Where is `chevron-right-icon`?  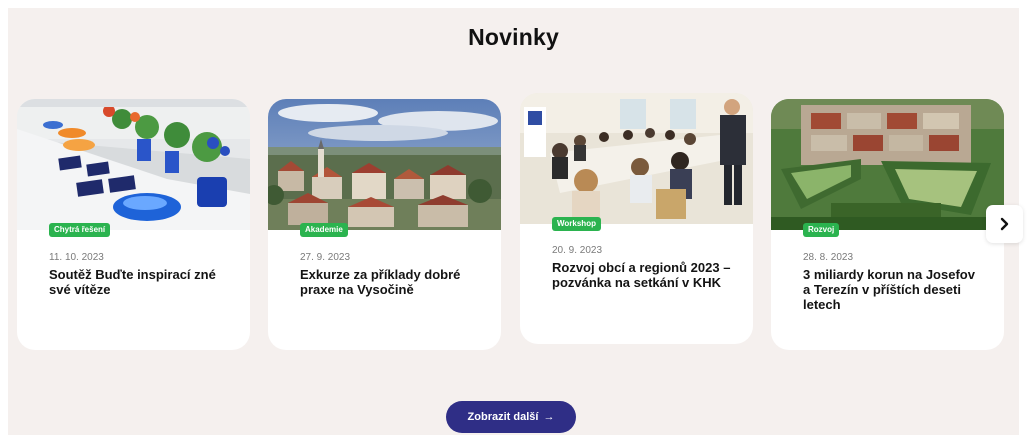
chevron-right-icon is located at coordinates (1004, 224).